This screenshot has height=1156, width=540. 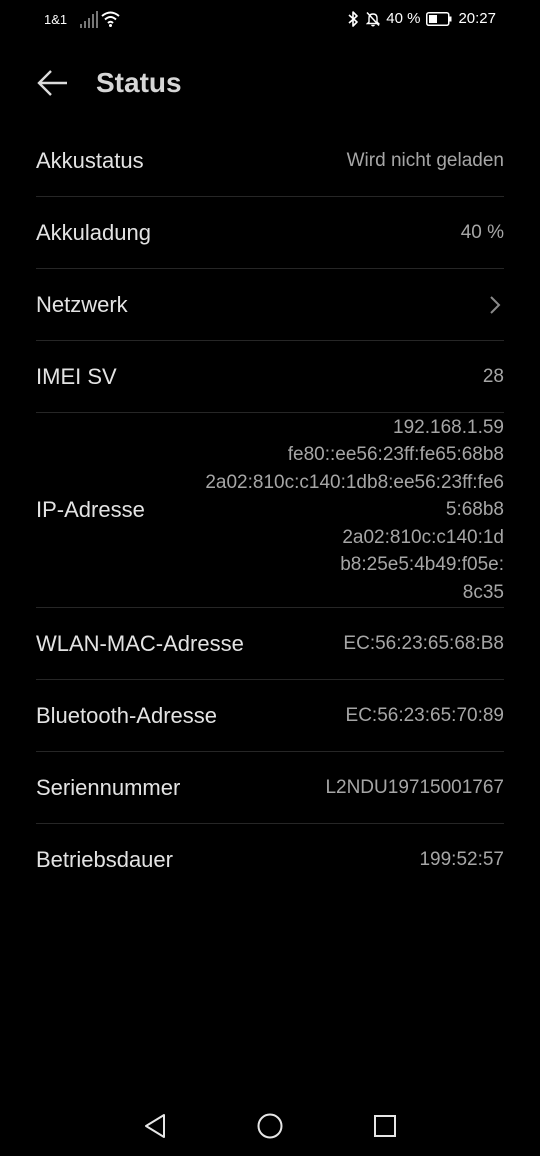 What do you see at coordinates (76, 376) in the screenshot?
I see `row-label: IMEI SV` at bounding box center [76, 376].